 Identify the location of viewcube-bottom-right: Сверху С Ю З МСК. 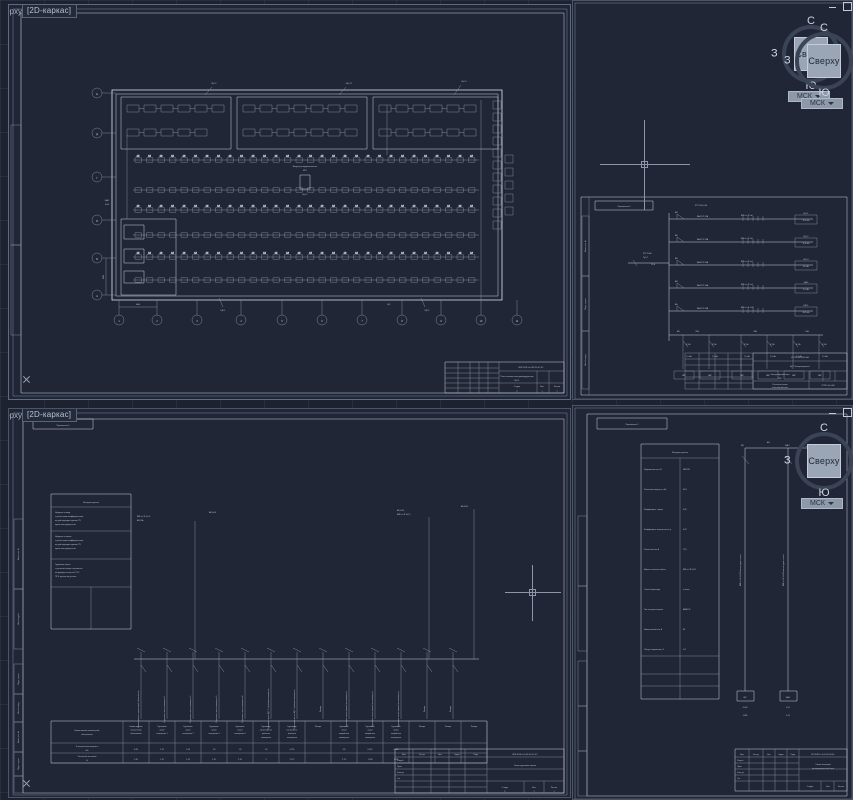
(818, 466).